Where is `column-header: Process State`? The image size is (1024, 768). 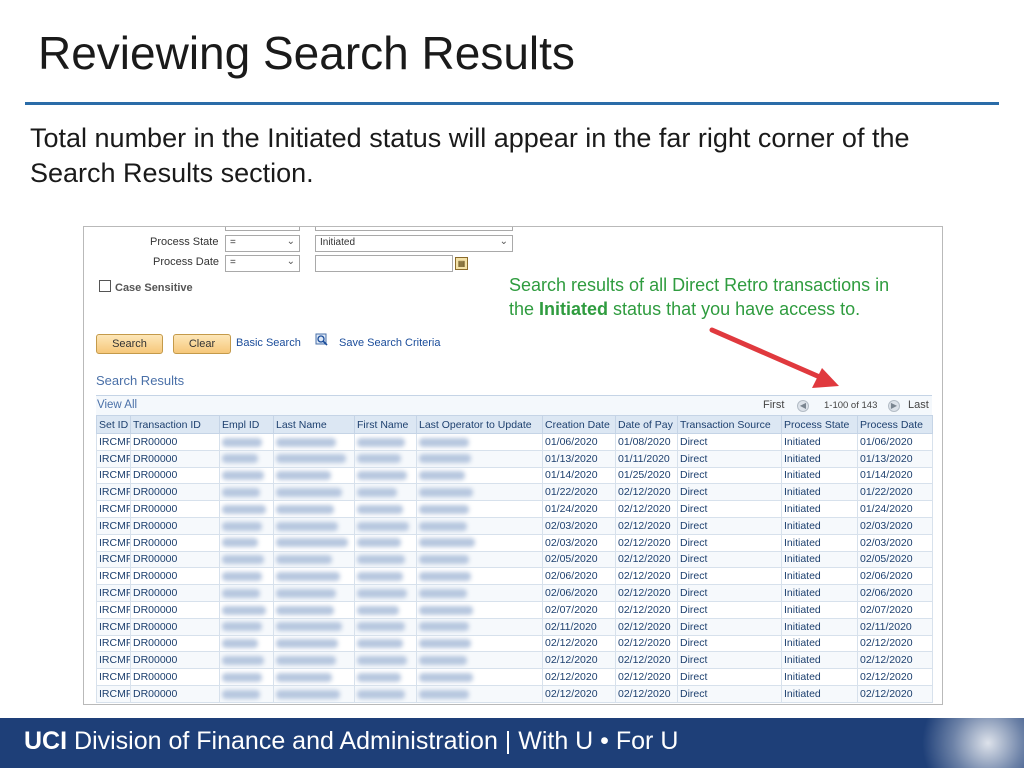 column-header: Process State is located at coordinates (819, 424).